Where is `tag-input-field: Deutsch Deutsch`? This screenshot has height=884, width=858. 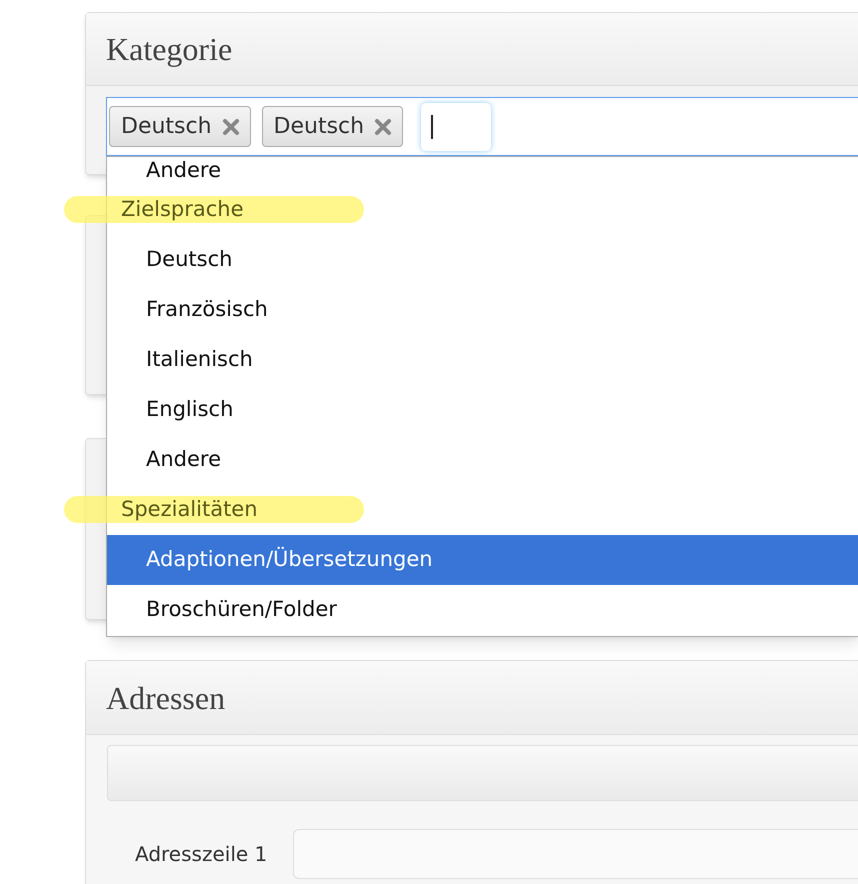
tag-input-field: Deutsch Deutsch is located at coordinates (482, 126).